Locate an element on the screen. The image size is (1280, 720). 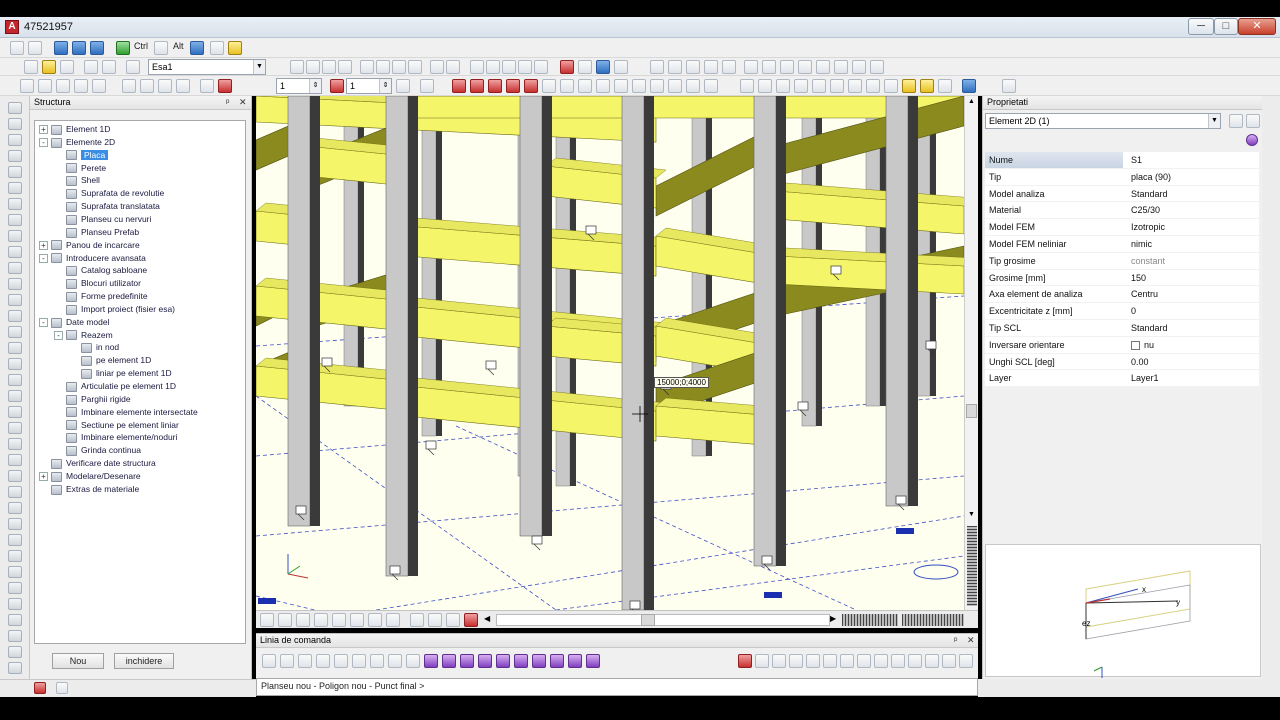
zoom-wheel is located at coordinates (972, 566).